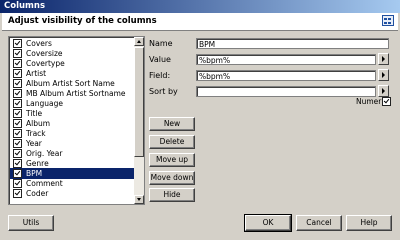 This screenshot has width=400, height=240. I want to click on header-title: Adjust visibility of the columns, so click(82, 21).